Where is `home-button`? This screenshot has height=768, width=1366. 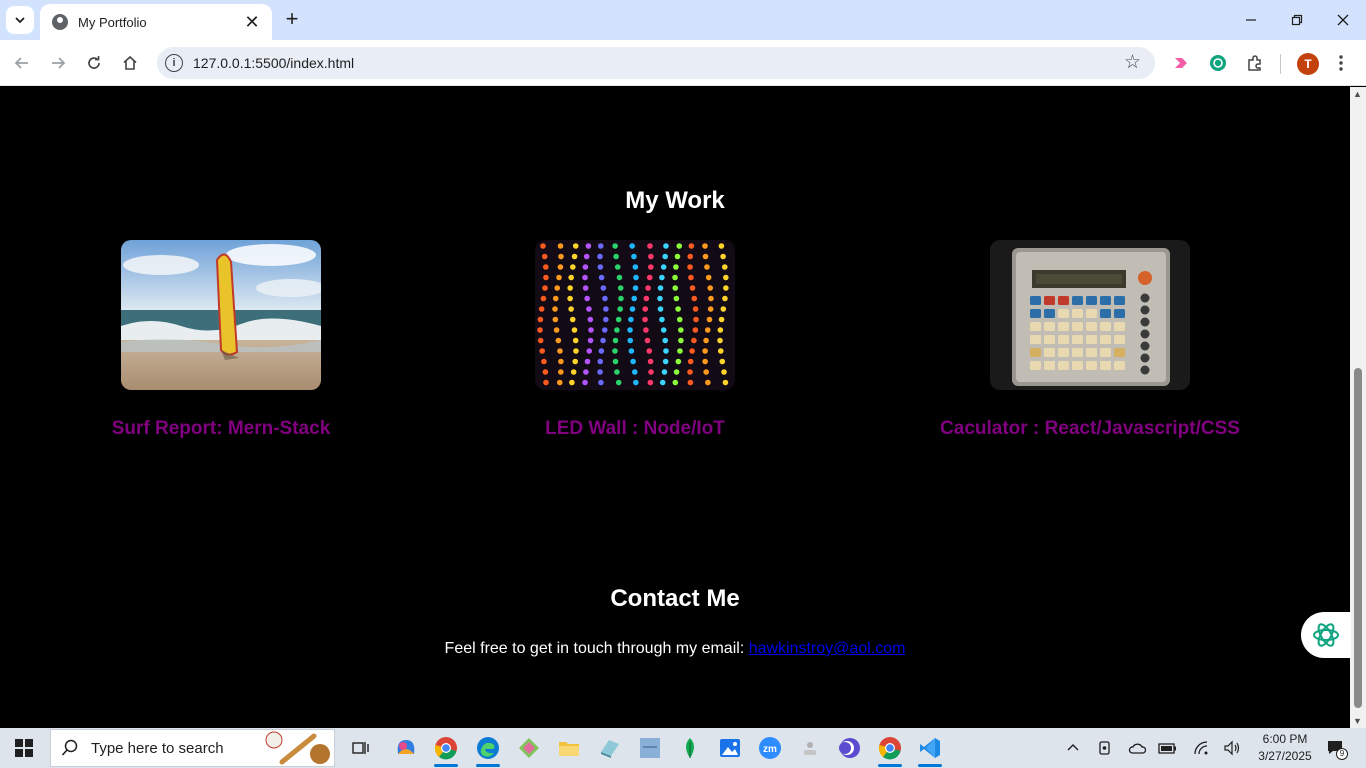
home-button is located at coordinates (130, 63).